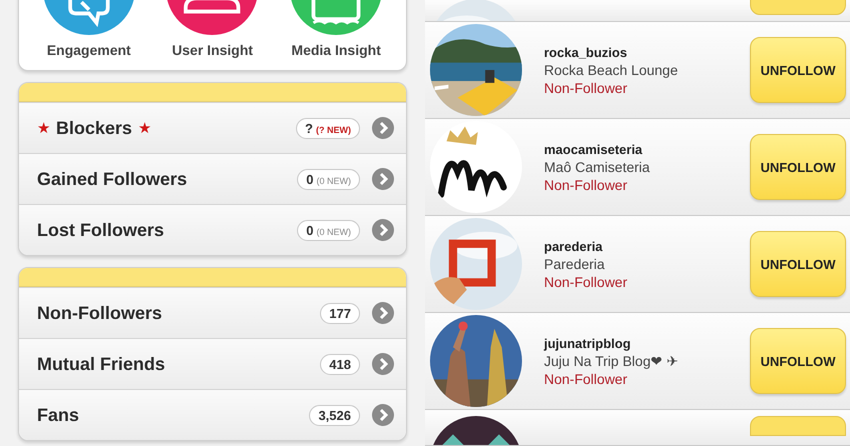  Describe the element at coordinates (586, 52) in the screenshot. I see `username: rocka_buzios` at that location.